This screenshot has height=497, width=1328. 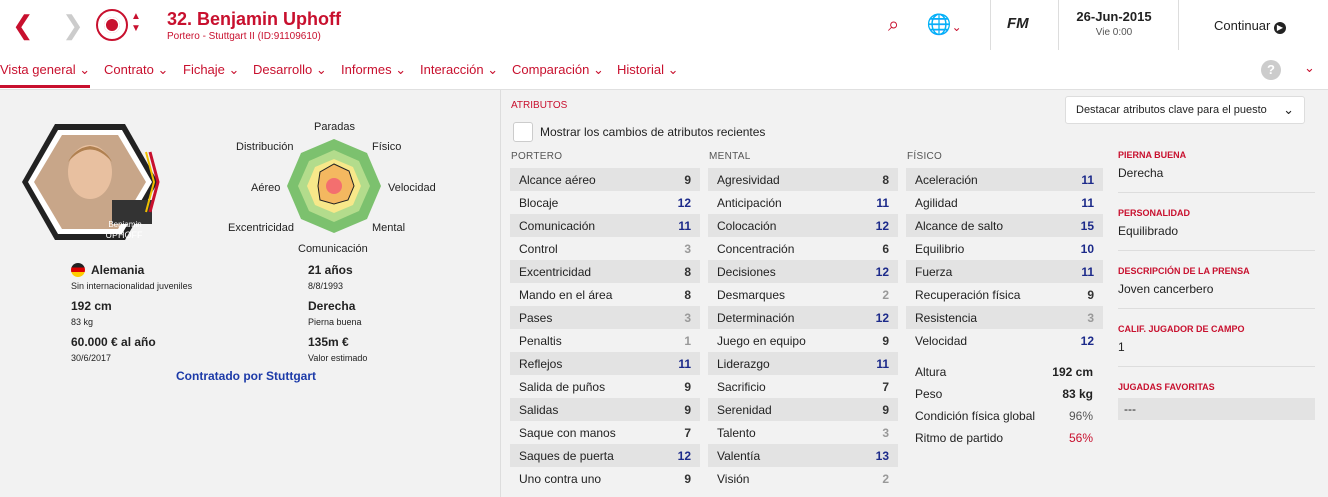 I want to click on attribute-row: Alcance de salto 15, so click(x=1004, y=225).